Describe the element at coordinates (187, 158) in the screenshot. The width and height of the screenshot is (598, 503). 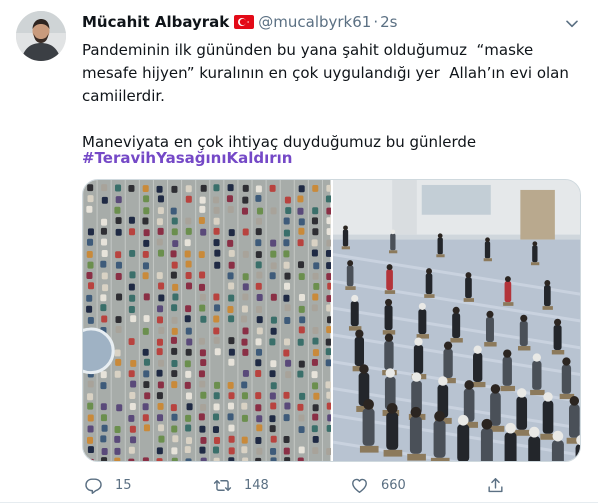
I see `hashtag-link: #TeravihYasağınıKaldırın` at that location.